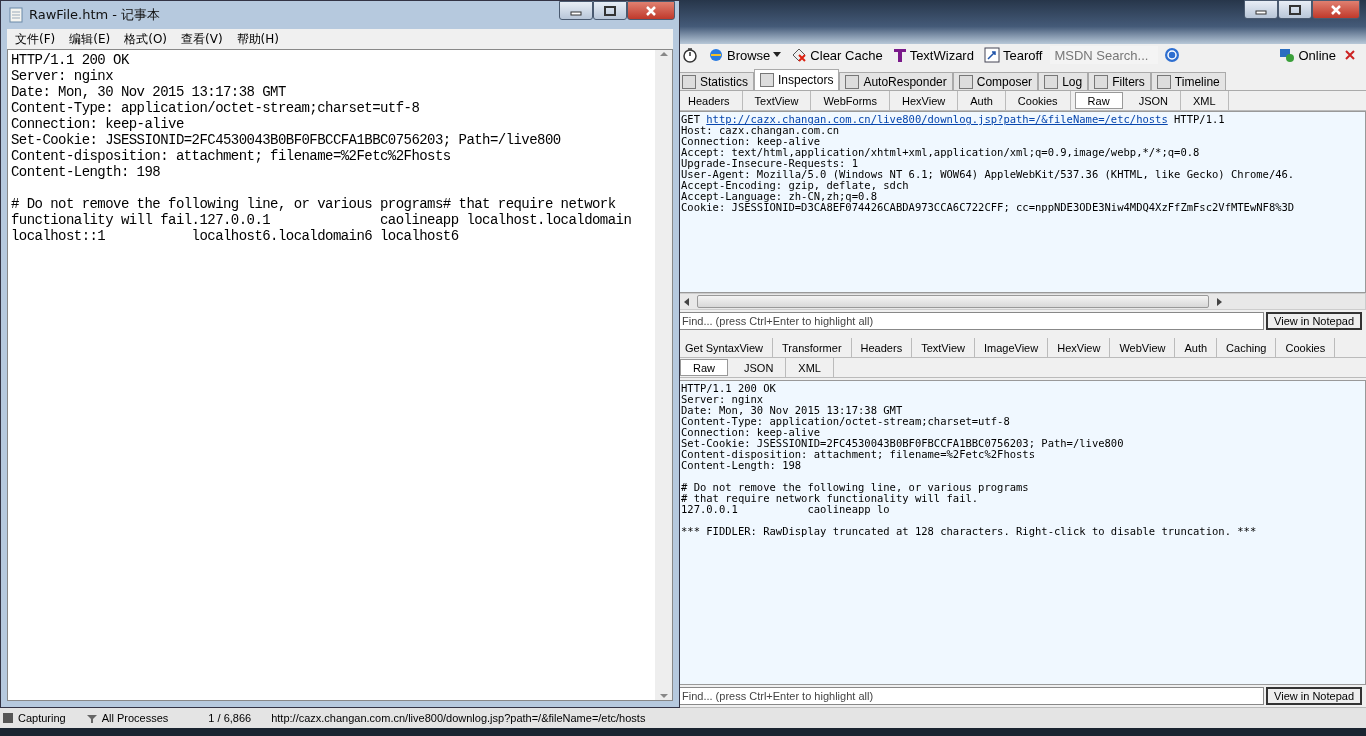  What do you see at coordinates (797, 79) in the screenshot?
I see `tab: Inspectors` at bounding box center [797, 79].